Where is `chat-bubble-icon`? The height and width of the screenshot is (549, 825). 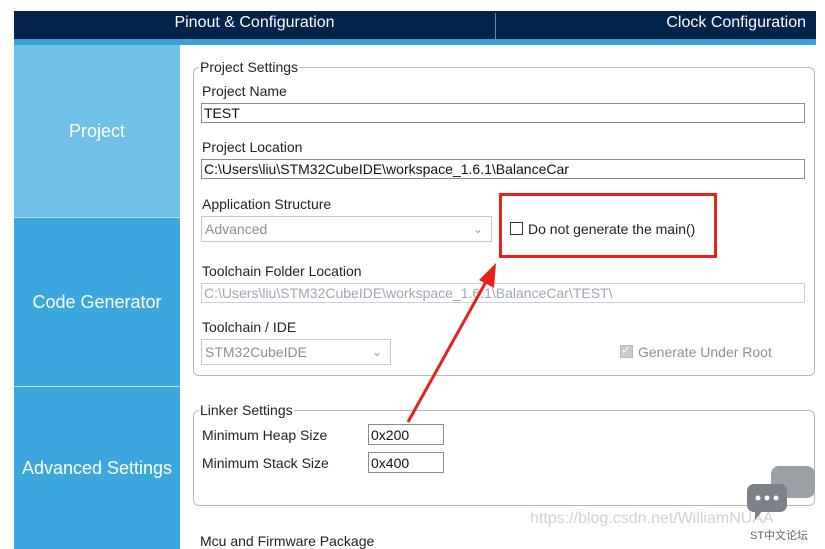
chat-bubble-icon is located at coordinates (781, 493).